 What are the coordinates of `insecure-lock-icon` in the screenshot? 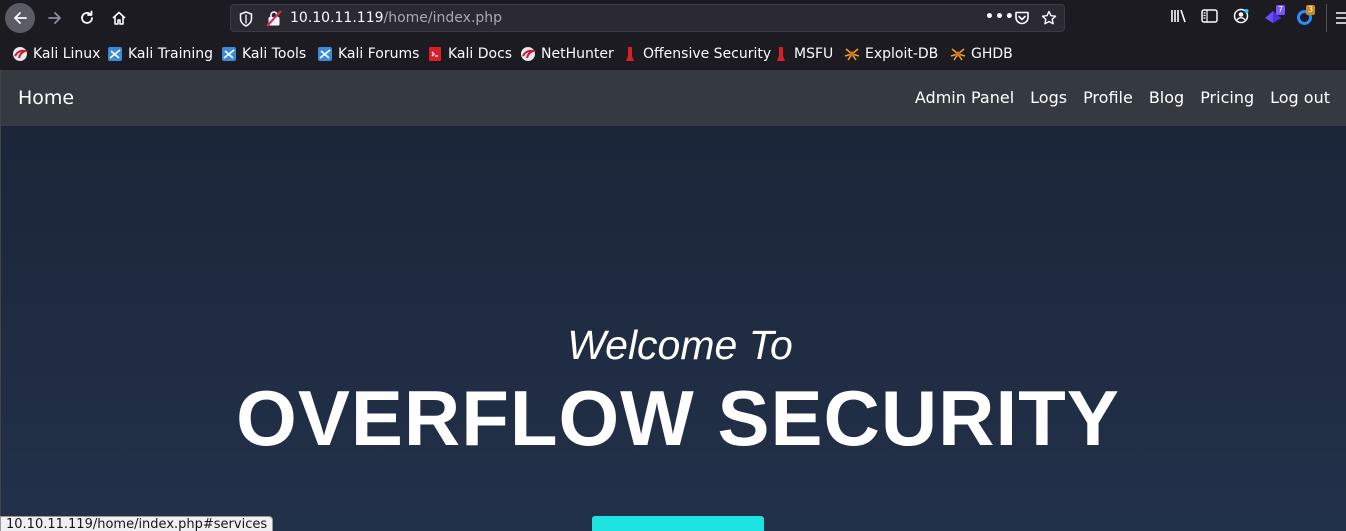 It's located at (274, 18).